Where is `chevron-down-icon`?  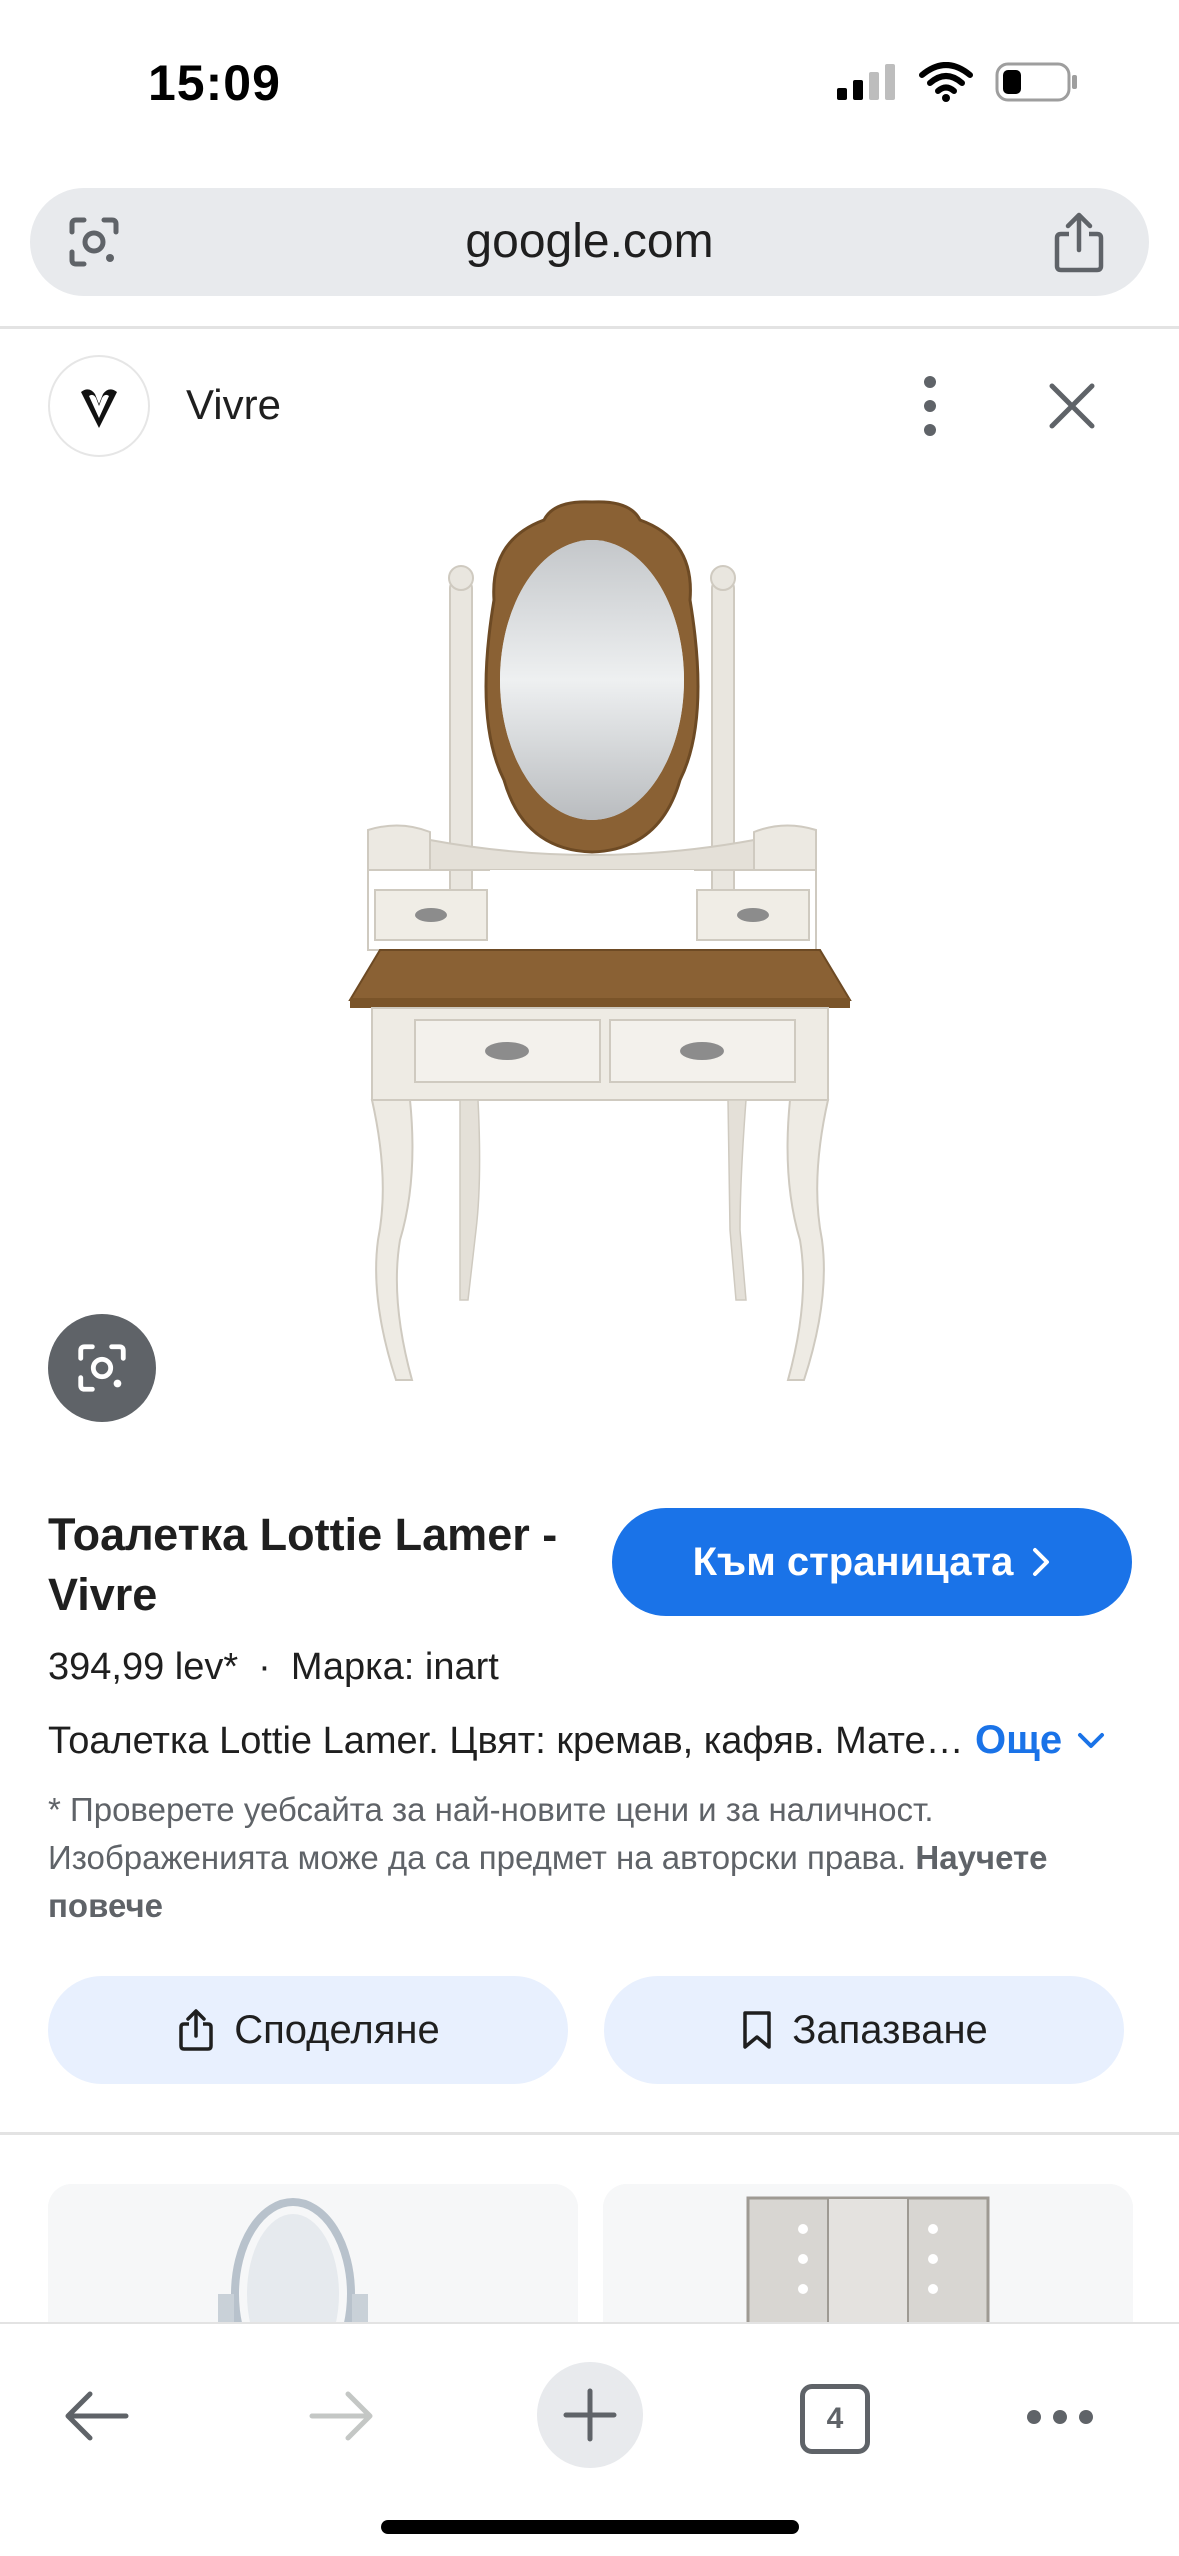
chevron-down-icon is located at coordinates (1091, 1740).